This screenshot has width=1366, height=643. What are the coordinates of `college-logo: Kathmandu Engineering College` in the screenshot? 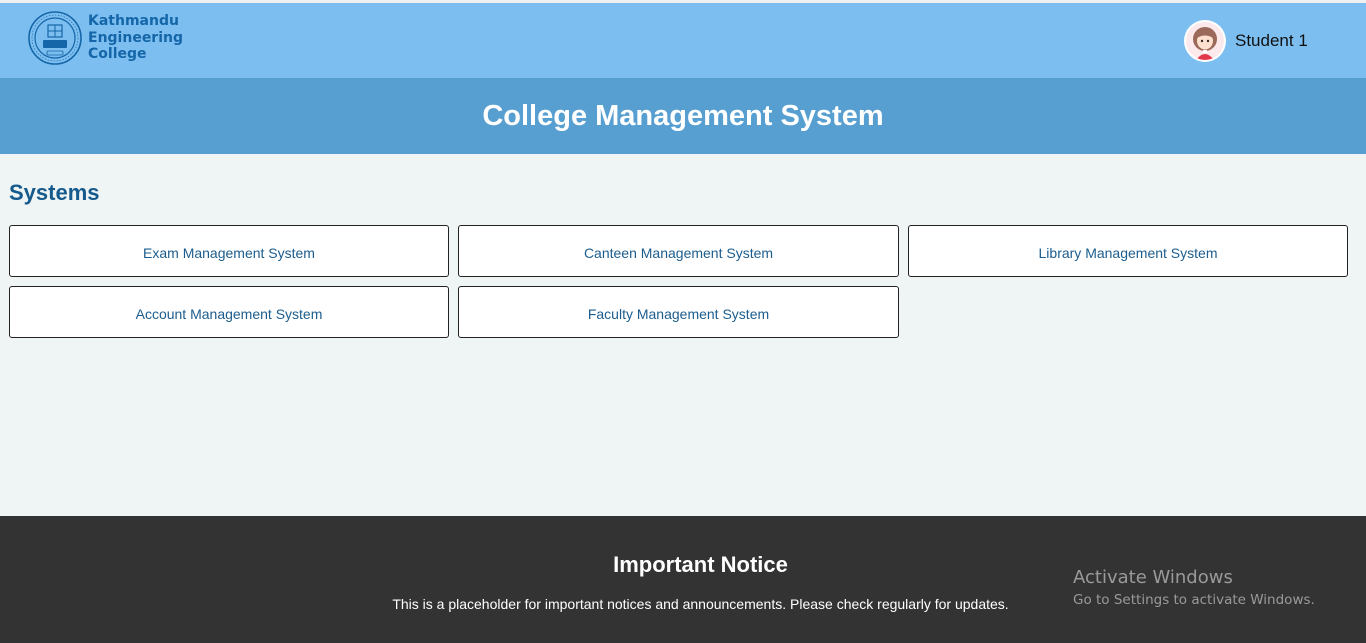 It's located at (105, 38).